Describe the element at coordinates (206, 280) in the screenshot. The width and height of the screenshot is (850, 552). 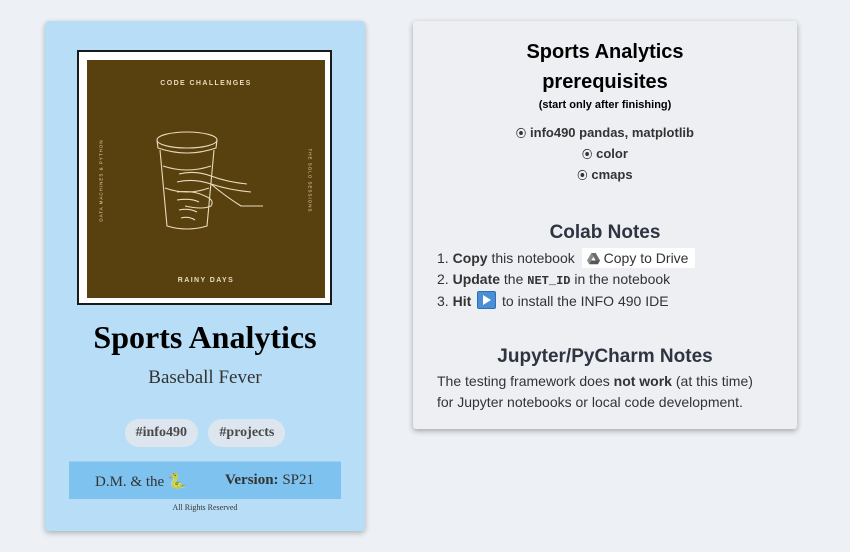
I see `cover-bottom-text: RAINY DAYS` at that location.